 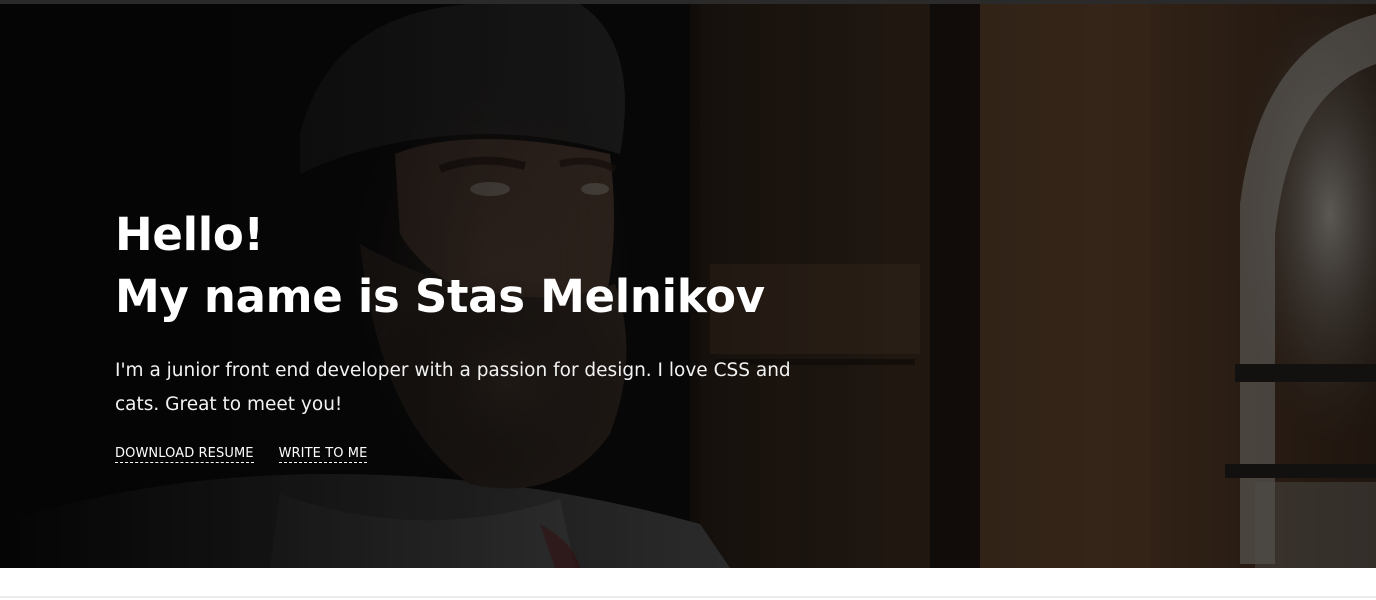 What do you see at coordinates (189, 234) in the screenshot?
I see `greeting-text: Hello!` at bounding box center [189, 234].